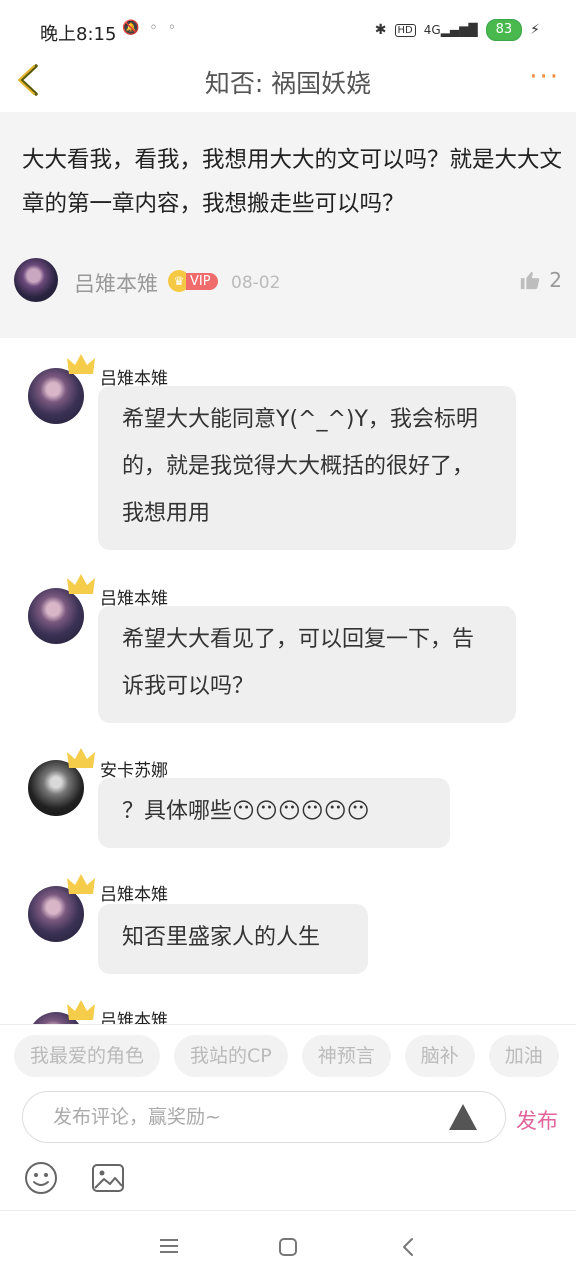 The image size is (576, 1281). What do you see at coordinates (78, 34) in the screenshot?
I see `status-time: 晚上8:15` at bounding box center [78, 34].